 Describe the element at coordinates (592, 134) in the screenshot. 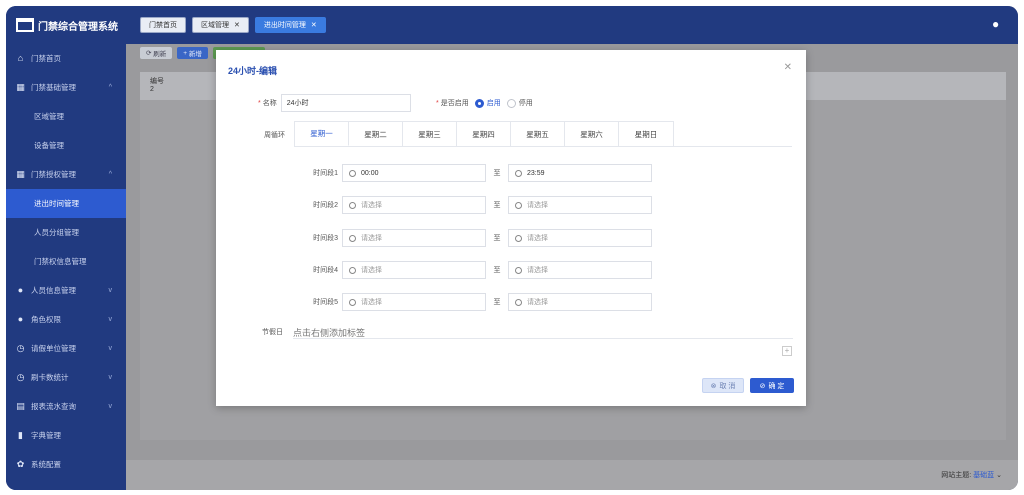

I see `tab-saturday: 星期六` at that location.